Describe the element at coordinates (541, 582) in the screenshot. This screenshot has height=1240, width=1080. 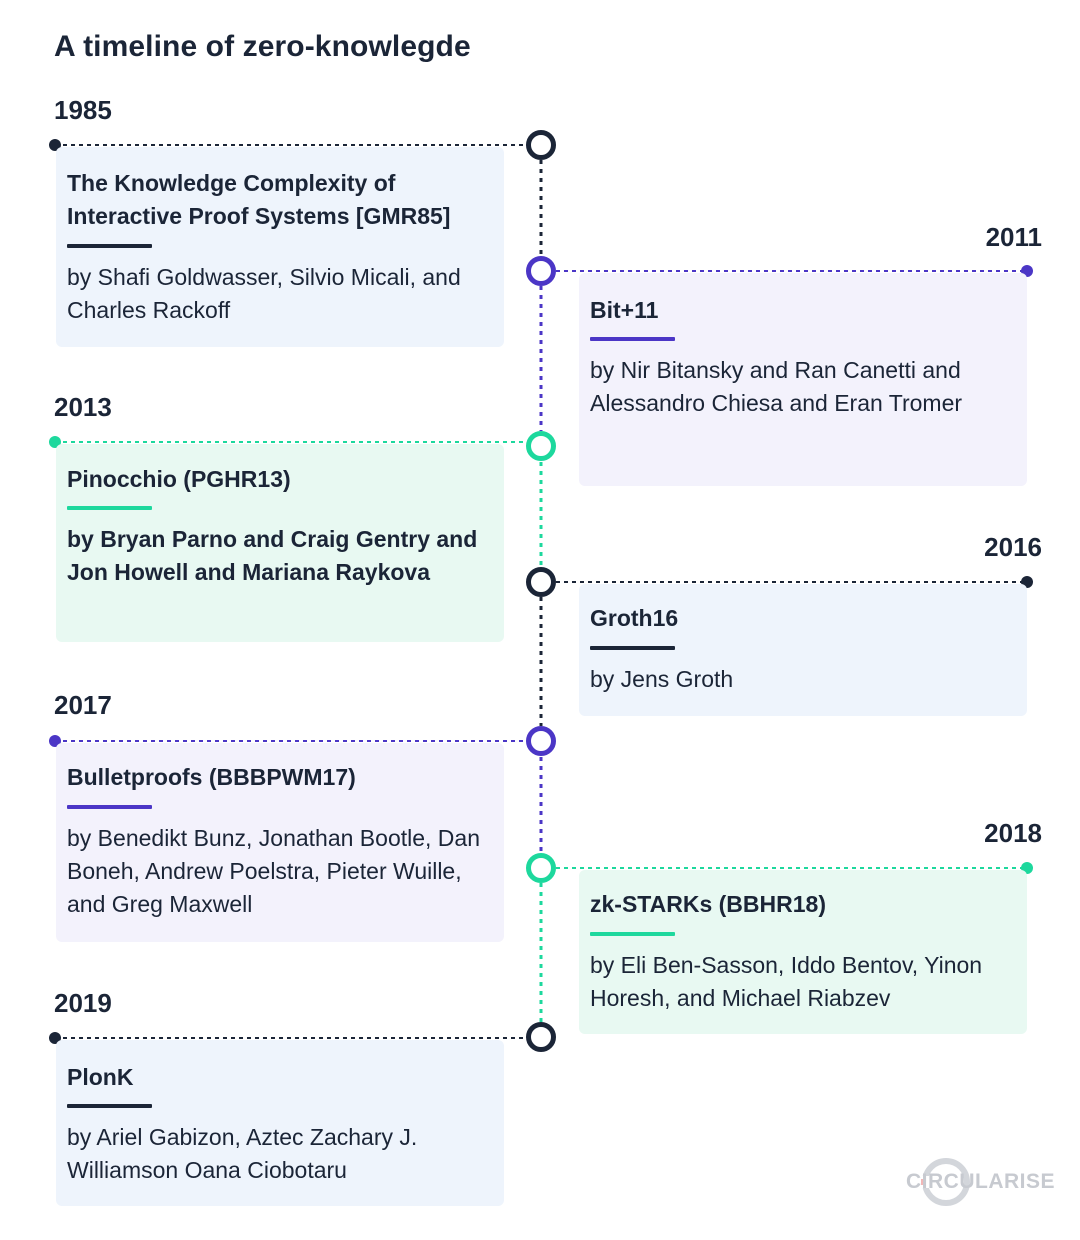
I see `spine-node-2016` at that location.